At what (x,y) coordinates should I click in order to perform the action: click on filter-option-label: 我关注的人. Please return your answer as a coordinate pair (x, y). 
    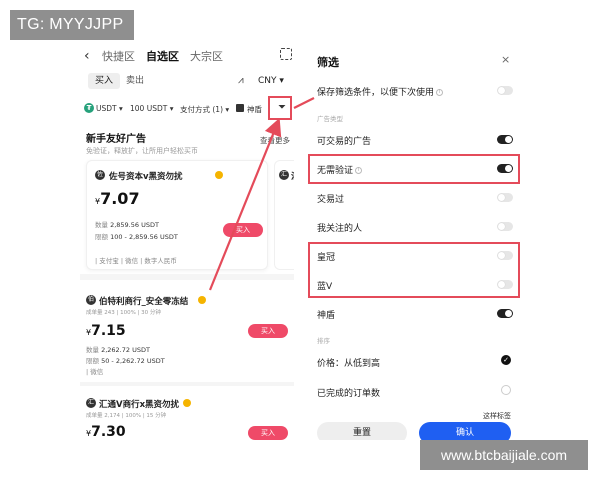
    Looking at the image, I should click on (340, 229).